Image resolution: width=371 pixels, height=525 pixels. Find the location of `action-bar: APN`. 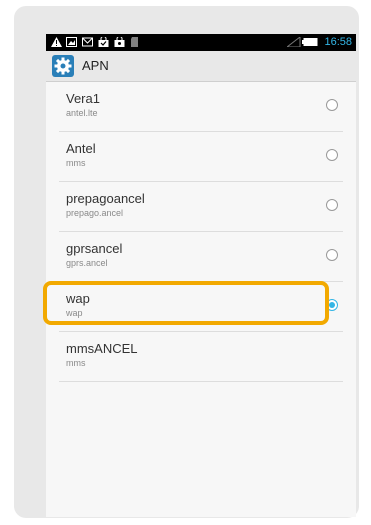

action-bar: APN is located at coordinates (201, 66).